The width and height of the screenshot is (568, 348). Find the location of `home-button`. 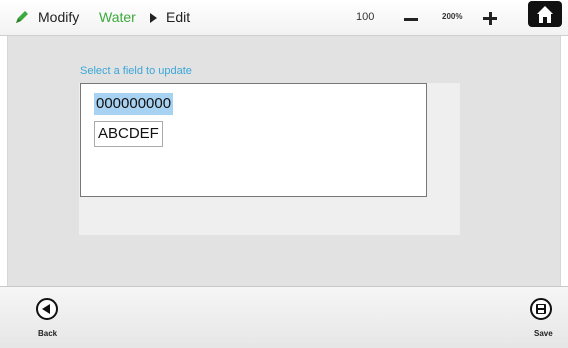

home-button is located at coordinates (545, 14).